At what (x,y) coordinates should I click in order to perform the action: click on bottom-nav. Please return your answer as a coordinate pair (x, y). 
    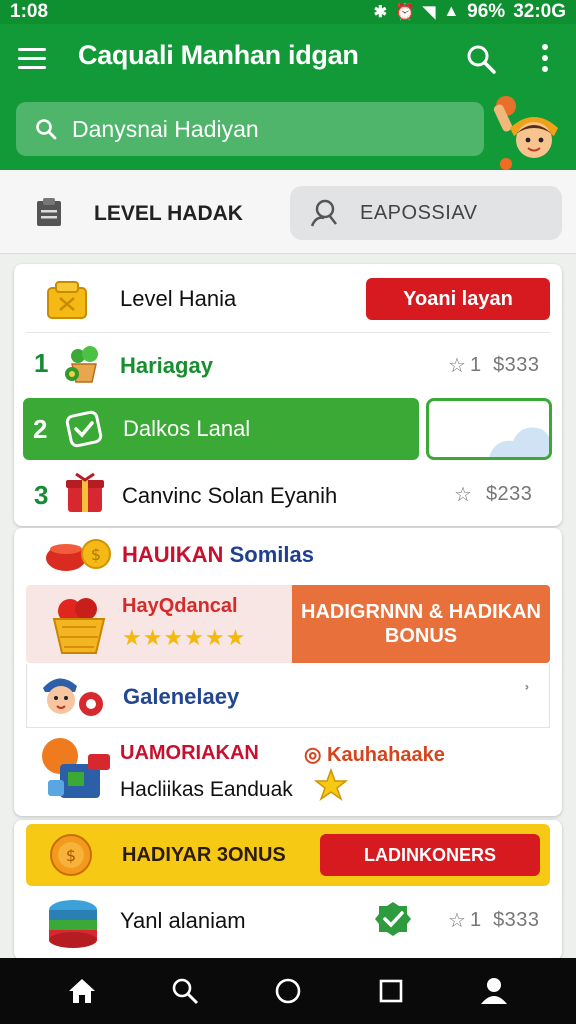
    Looking at the image, I should click on (288, 991).